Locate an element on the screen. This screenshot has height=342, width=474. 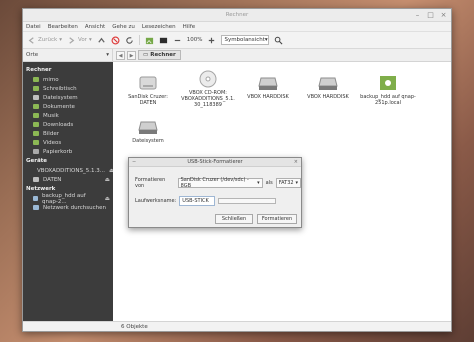
drive-name-value: USB-STICK is located at coordinates (195, 201).